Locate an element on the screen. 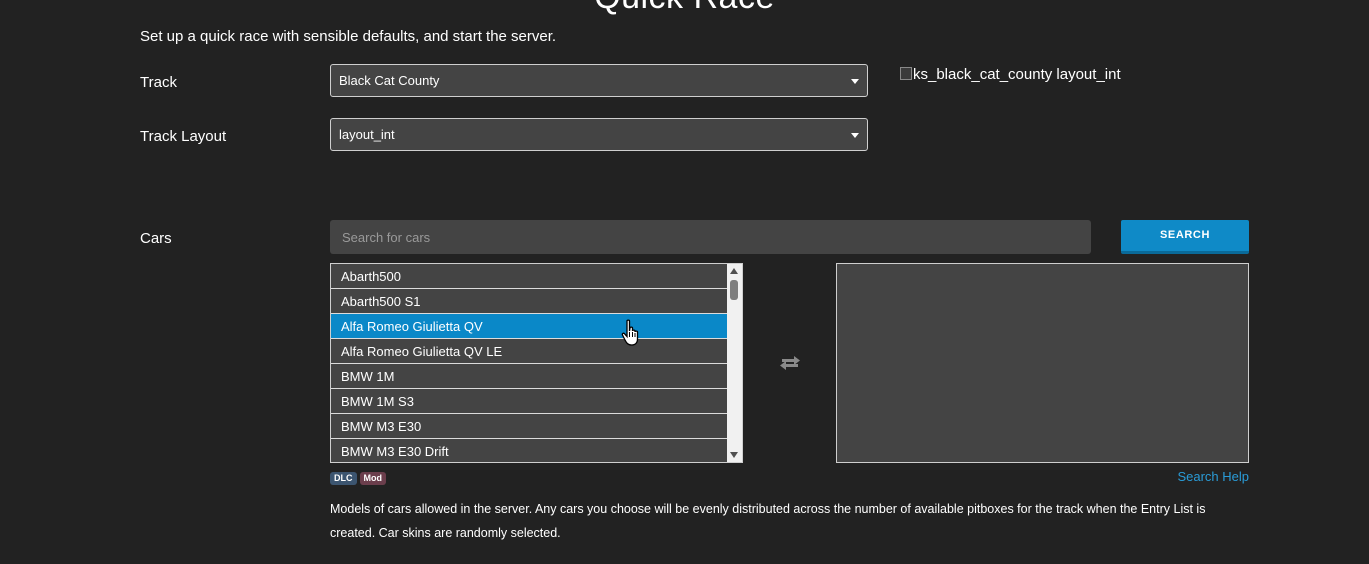  car-badges-legend: DLC Mod is located at coordinates (358, 478).